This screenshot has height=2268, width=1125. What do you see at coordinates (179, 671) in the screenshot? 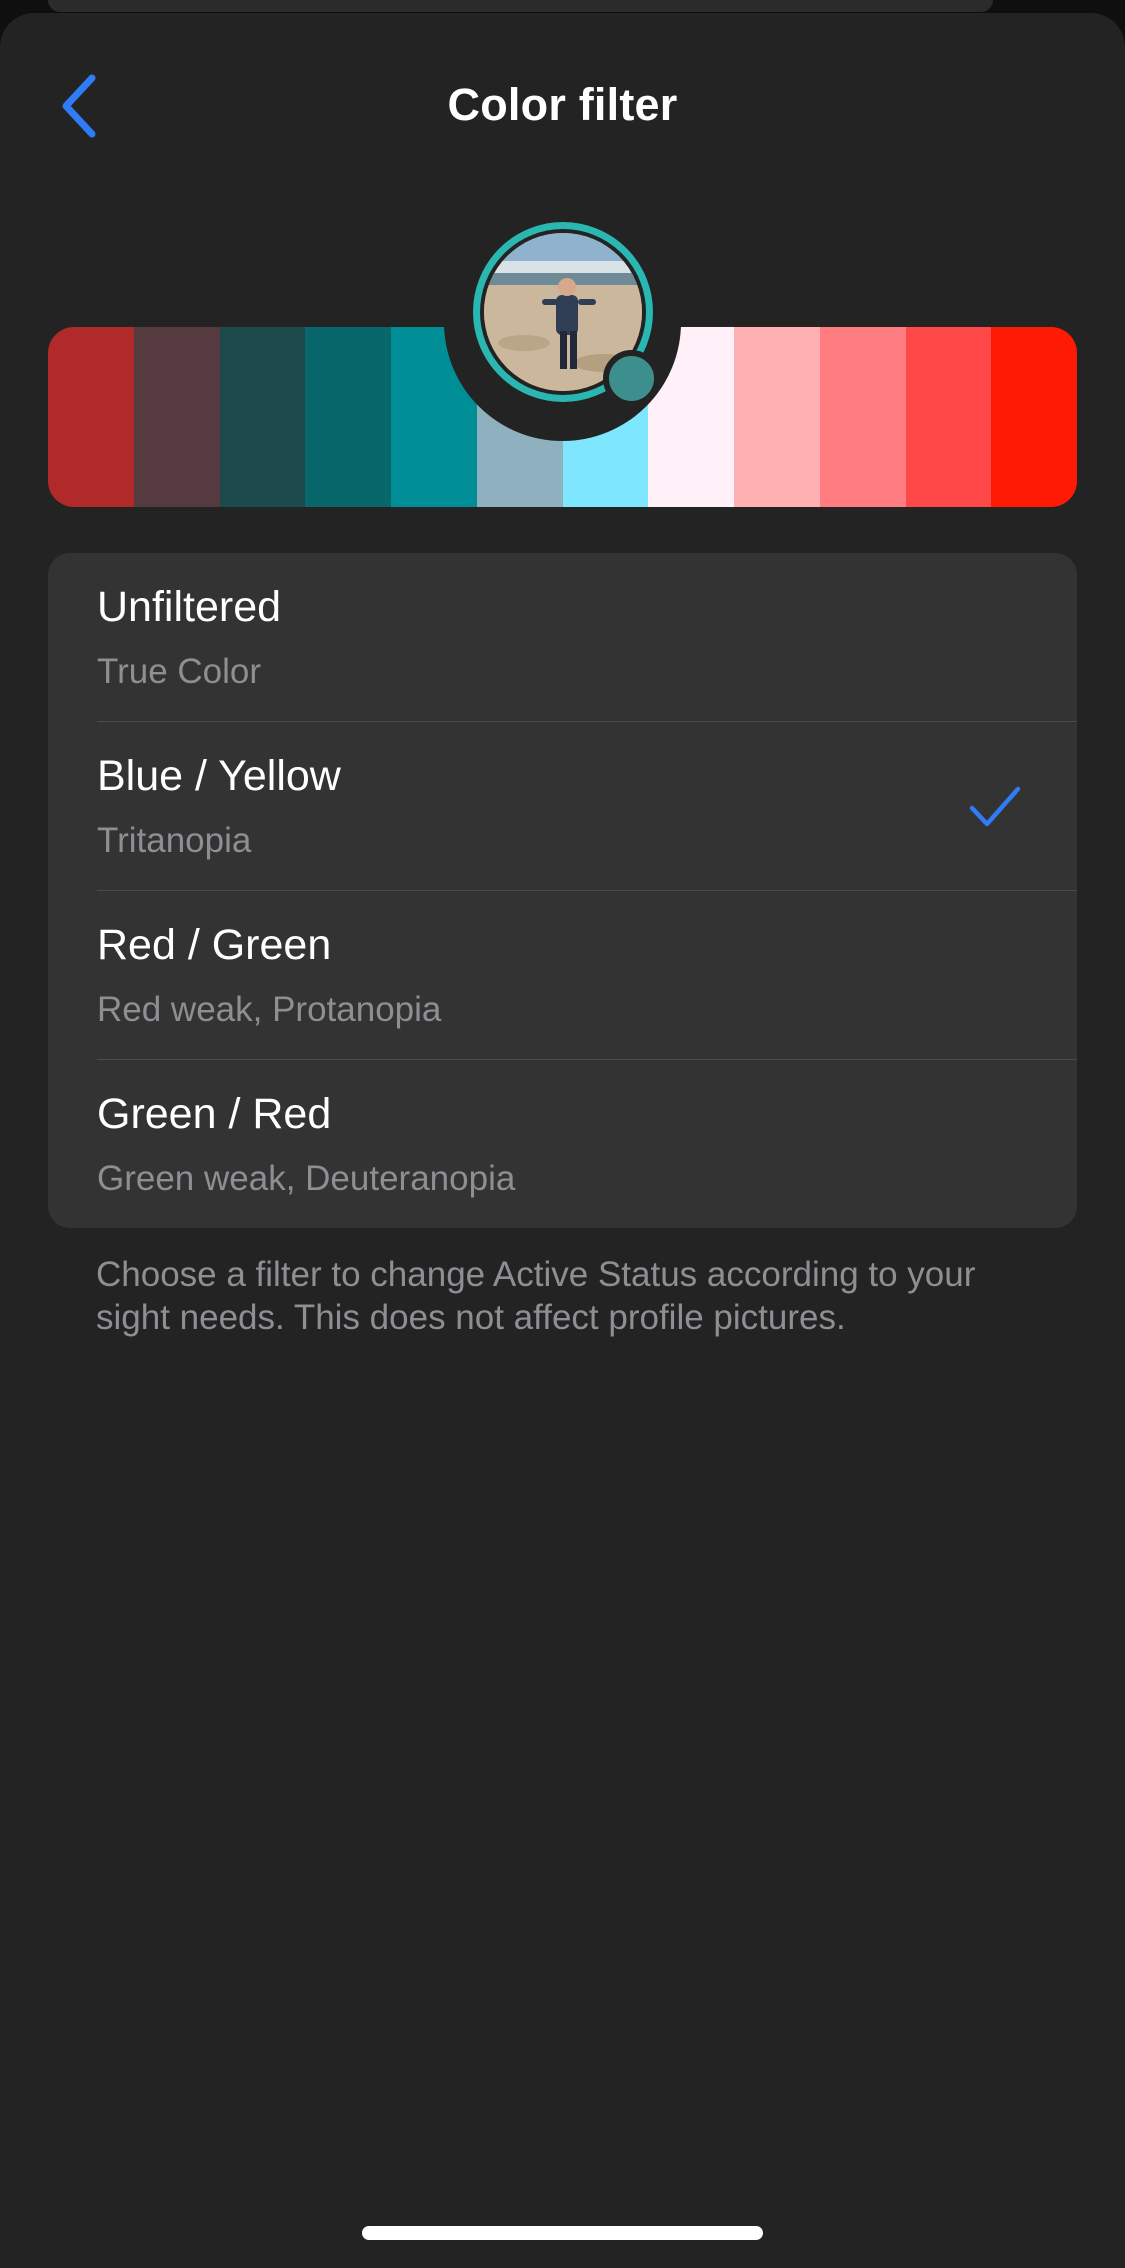
I see `option-subtitle: True Color` at bounding box center [179, 671].